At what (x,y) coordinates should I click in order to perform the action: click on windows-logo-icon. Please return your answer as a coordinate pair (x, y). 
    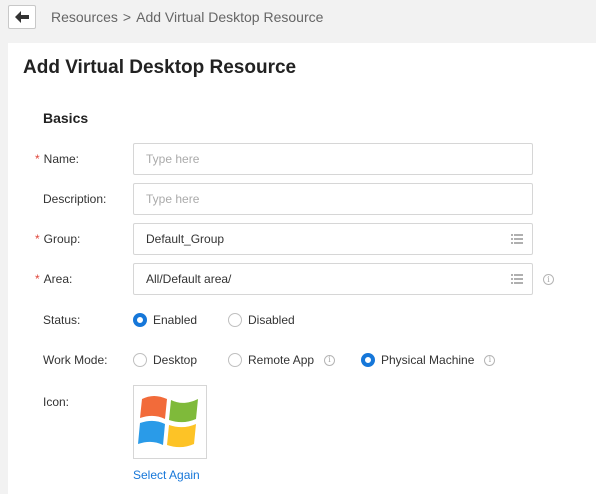
    Looking at the image, I should click on (168, 422).